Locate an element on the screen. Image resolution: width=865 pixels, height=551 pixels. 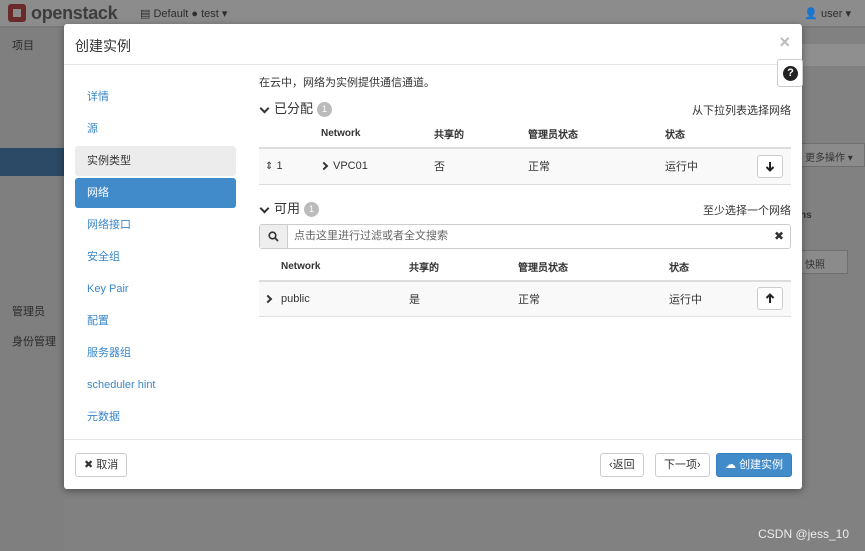
network-name: VPC01 is located at coordinates (350, 166).